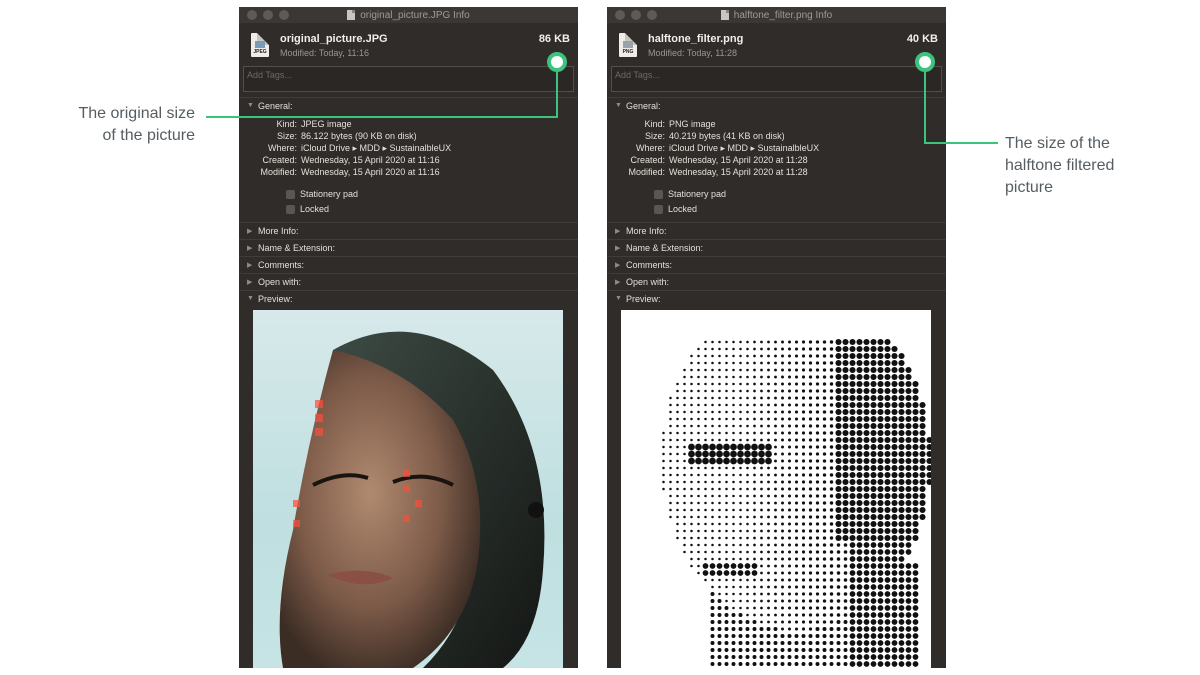 Image resolution: width=1200 pixels, height=675 pixels. What do you see at coordinates (961, 103) in the screenshot?
I see `callout-line-right` at bounding box center [961, 103].